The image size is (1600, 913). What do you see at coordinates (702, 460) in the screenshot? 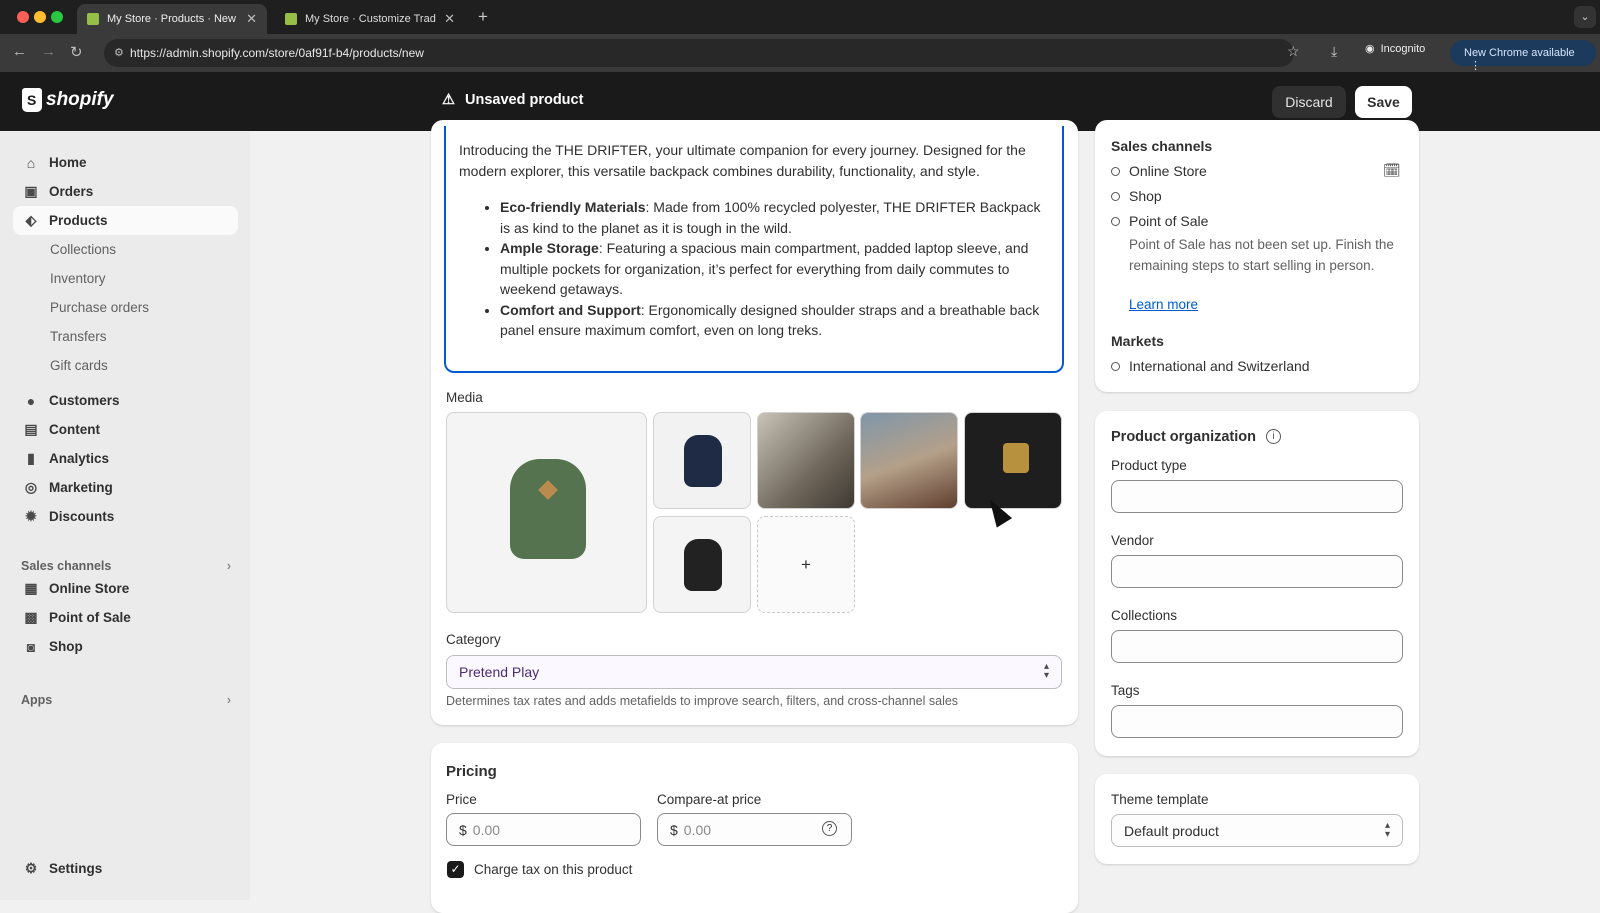
I see `media-thumb-navy-backpack` at bounding box center [702, 460].